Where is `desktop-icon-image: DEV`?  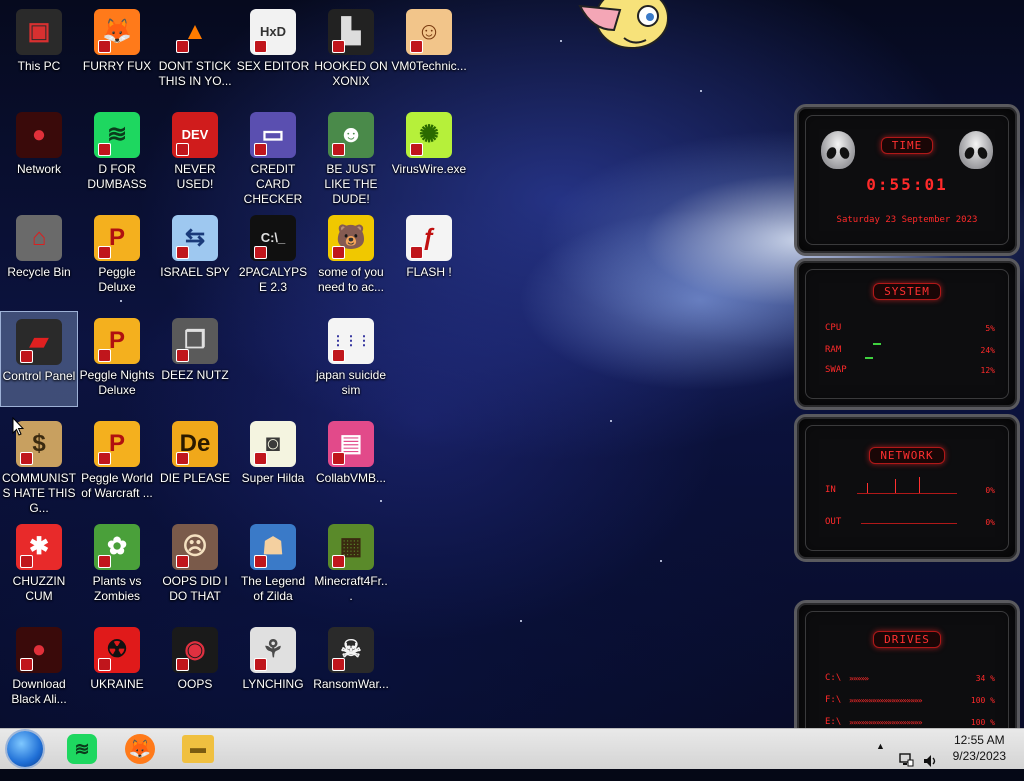 desktop-icon-image: DEV is located at coordinates (195, 135).